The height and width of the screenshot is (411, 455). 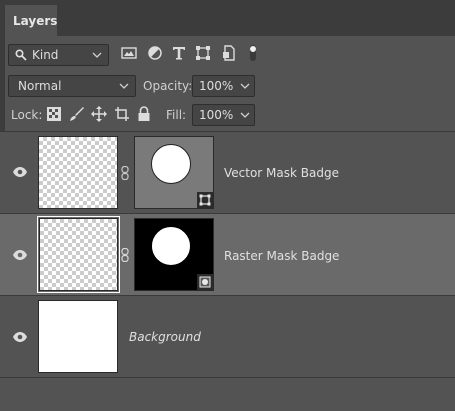 What do you see at coordinates (122, 114) in the screenshot?
I see `lock-artboard-icon` at bounding box center [122, 114].